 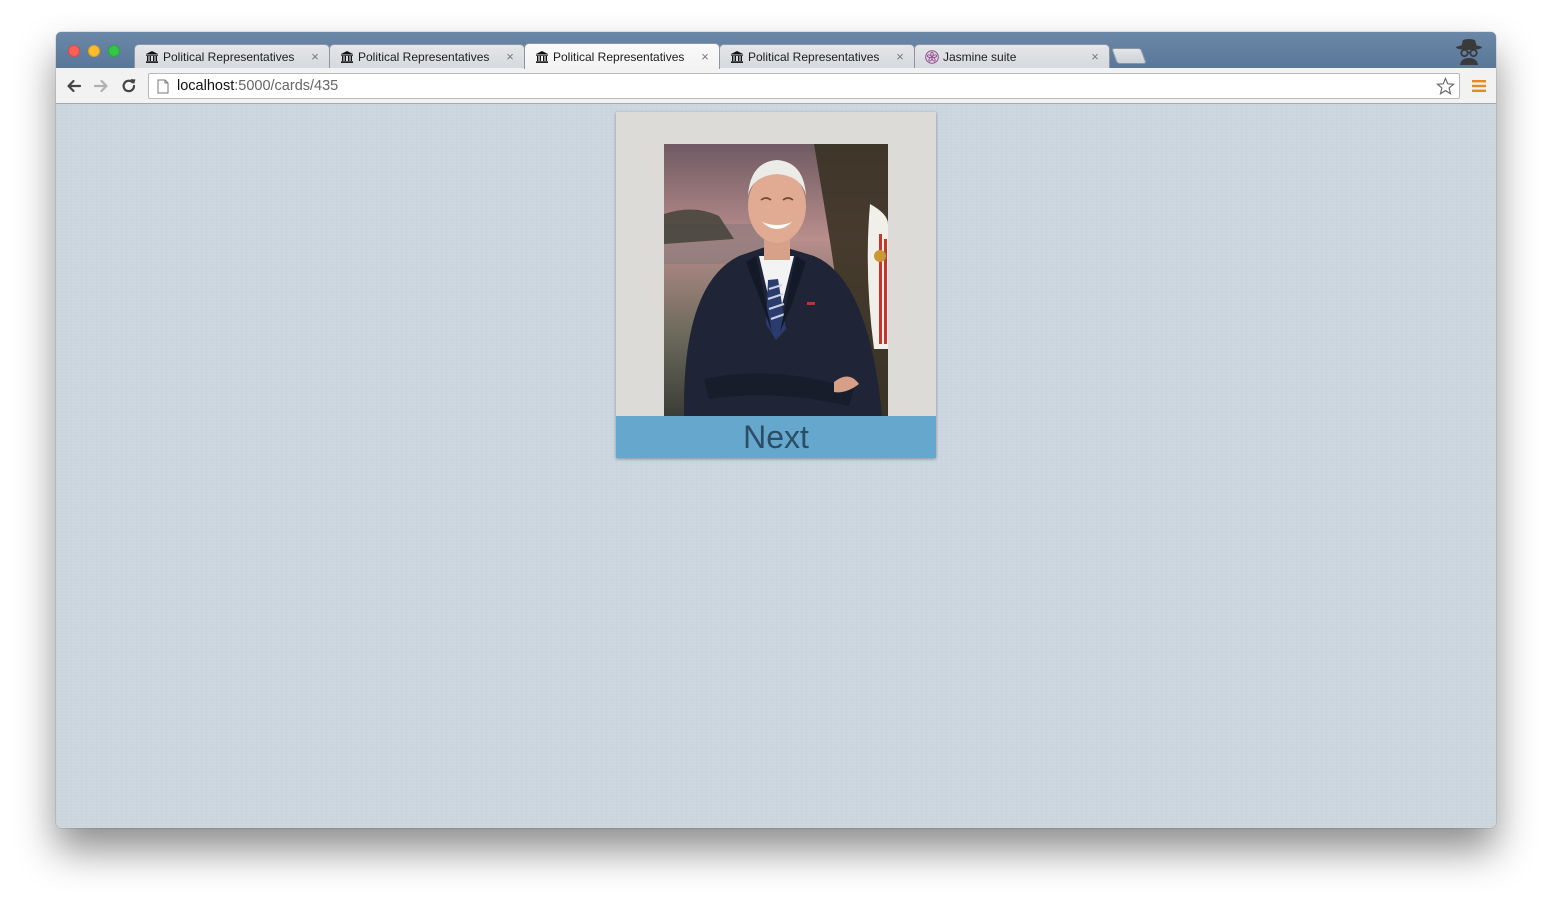 I want to click on menu-icon, so click(x=1479, y=86).